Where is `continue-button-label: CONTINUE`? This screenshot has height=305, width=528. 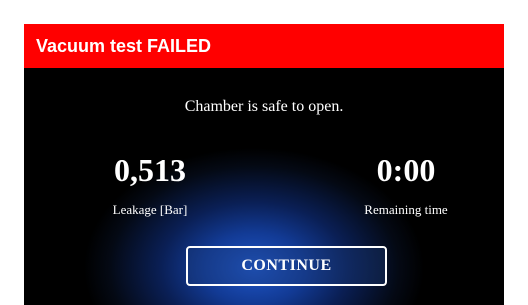
continue-button-label: CONTINUE is located at coordinates (286, 265).